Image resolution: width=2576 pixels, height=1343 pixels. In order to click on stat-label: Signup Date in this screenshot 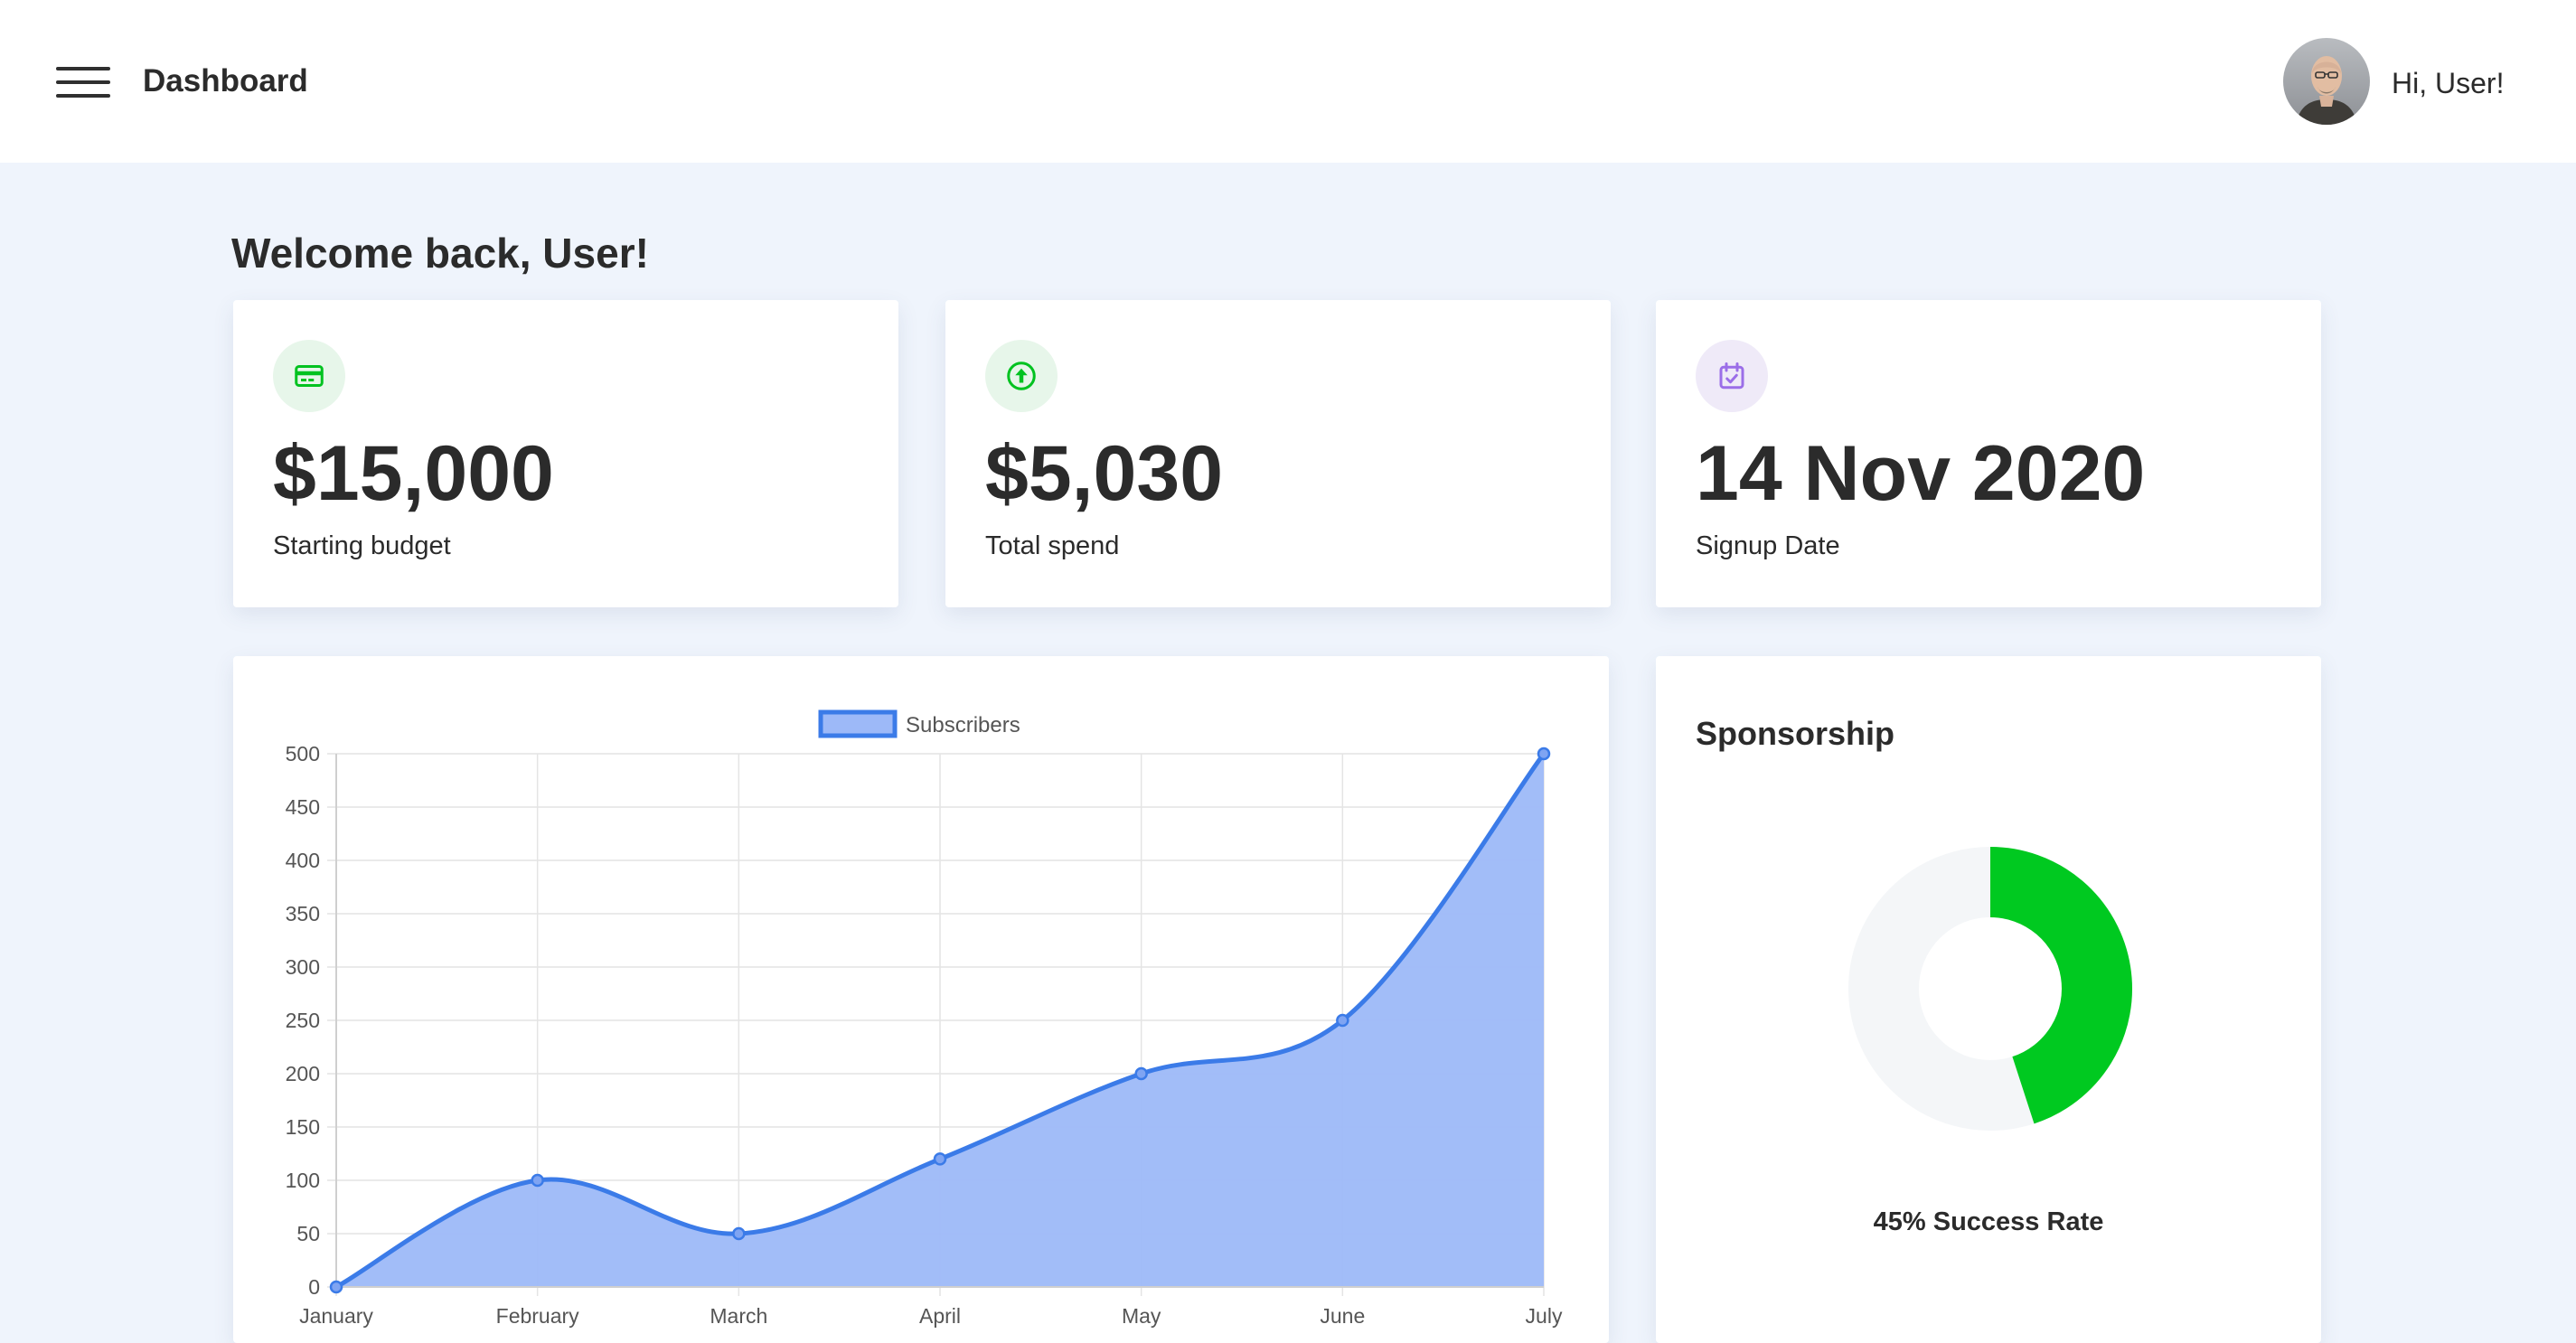, I will do `click(1768, 545)`.